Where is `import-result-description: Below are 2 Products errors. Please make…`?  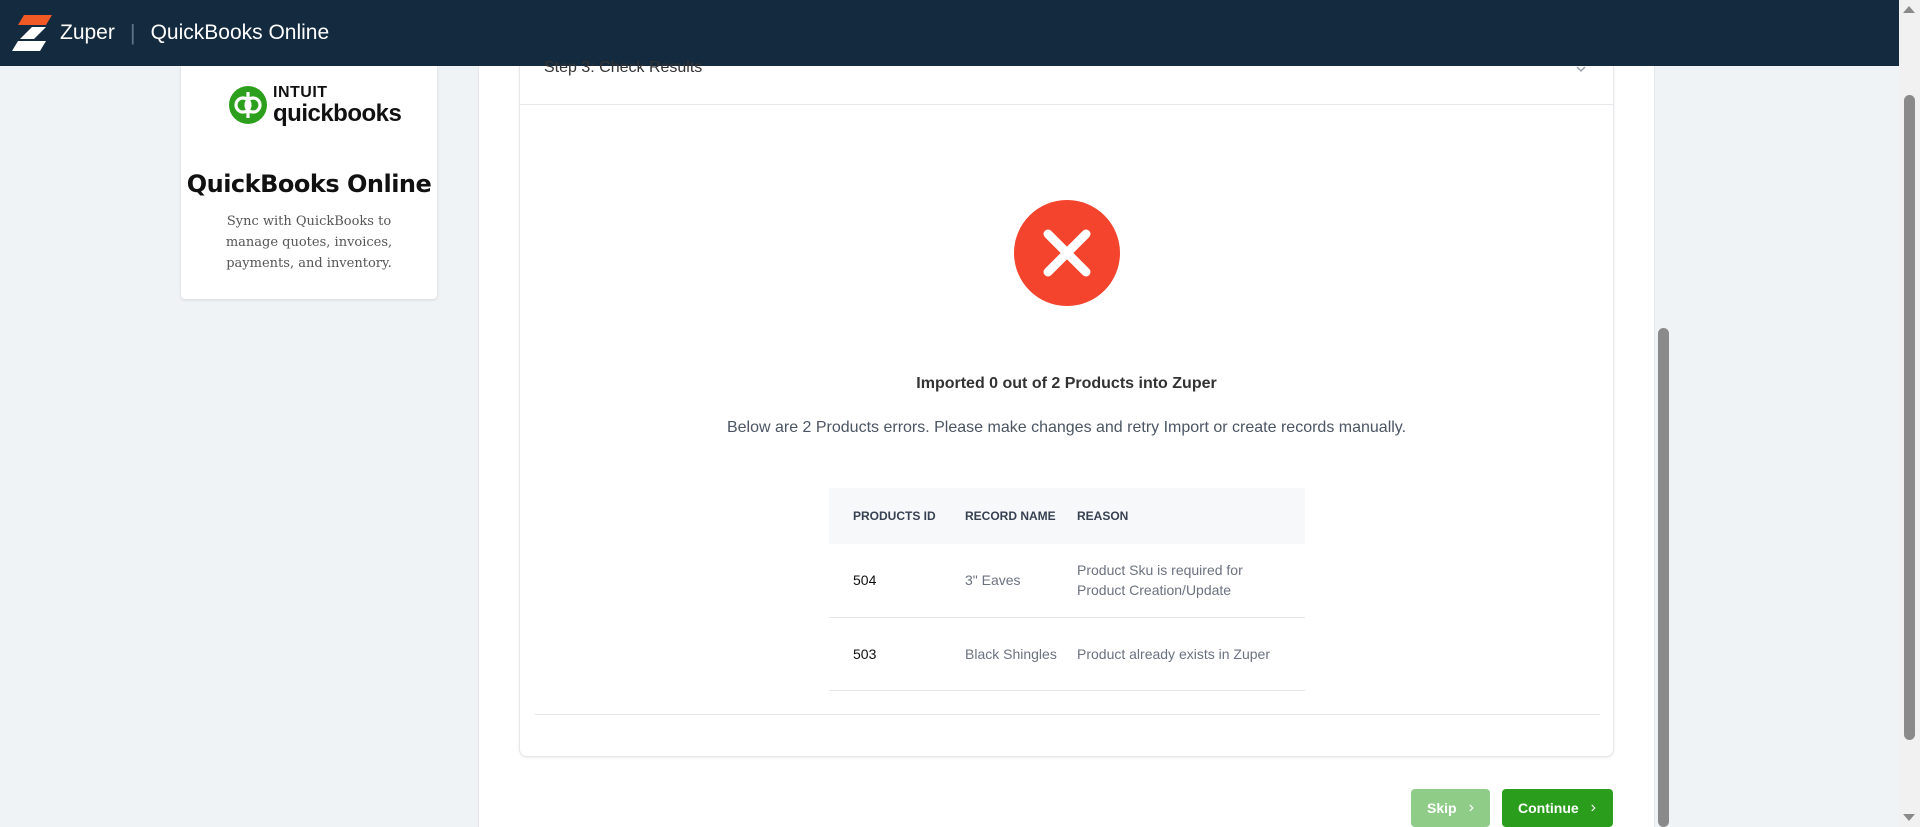
import-result-description: Below are 2 Products errors. Please make… is located at coordinates (1066, 427).